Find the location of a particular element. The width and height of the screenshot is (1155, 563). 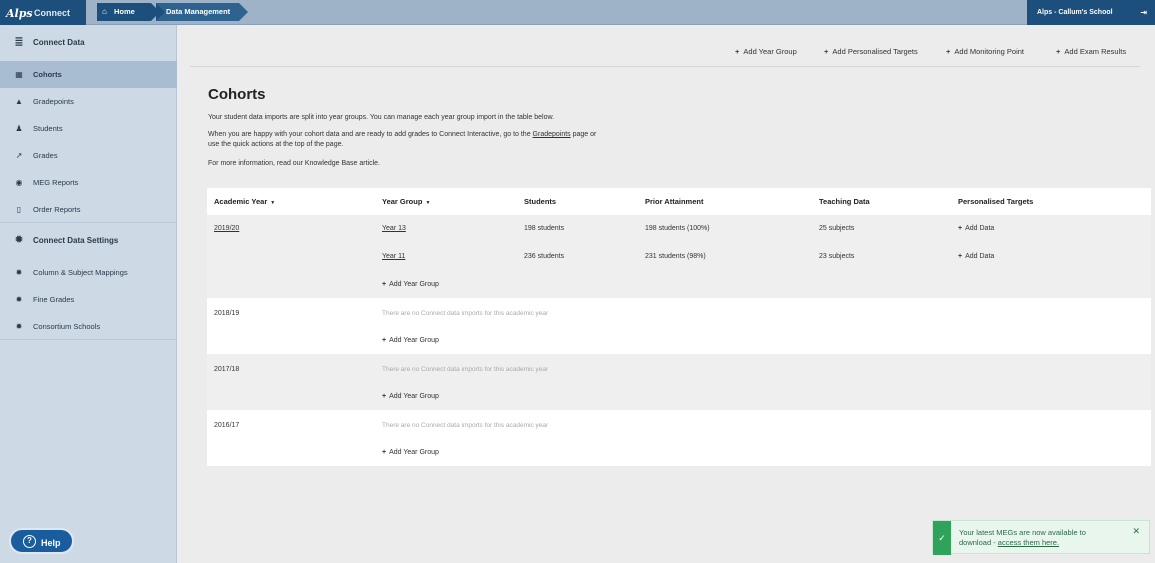

toast-line-2: download - is located at coordinates (978, 542).